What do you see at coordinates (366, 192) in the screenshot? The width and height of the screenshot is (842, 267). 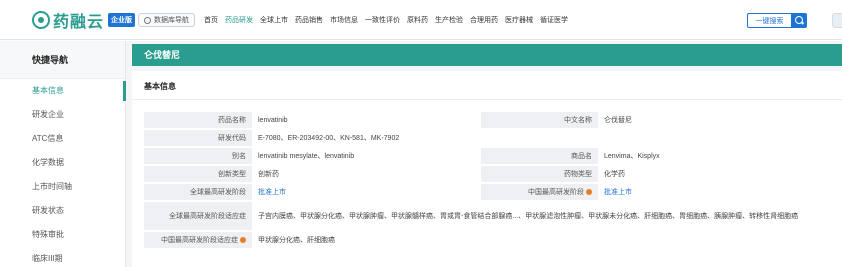 I see `global-stage-link: 批准上市` at bounding box center [366, 192].